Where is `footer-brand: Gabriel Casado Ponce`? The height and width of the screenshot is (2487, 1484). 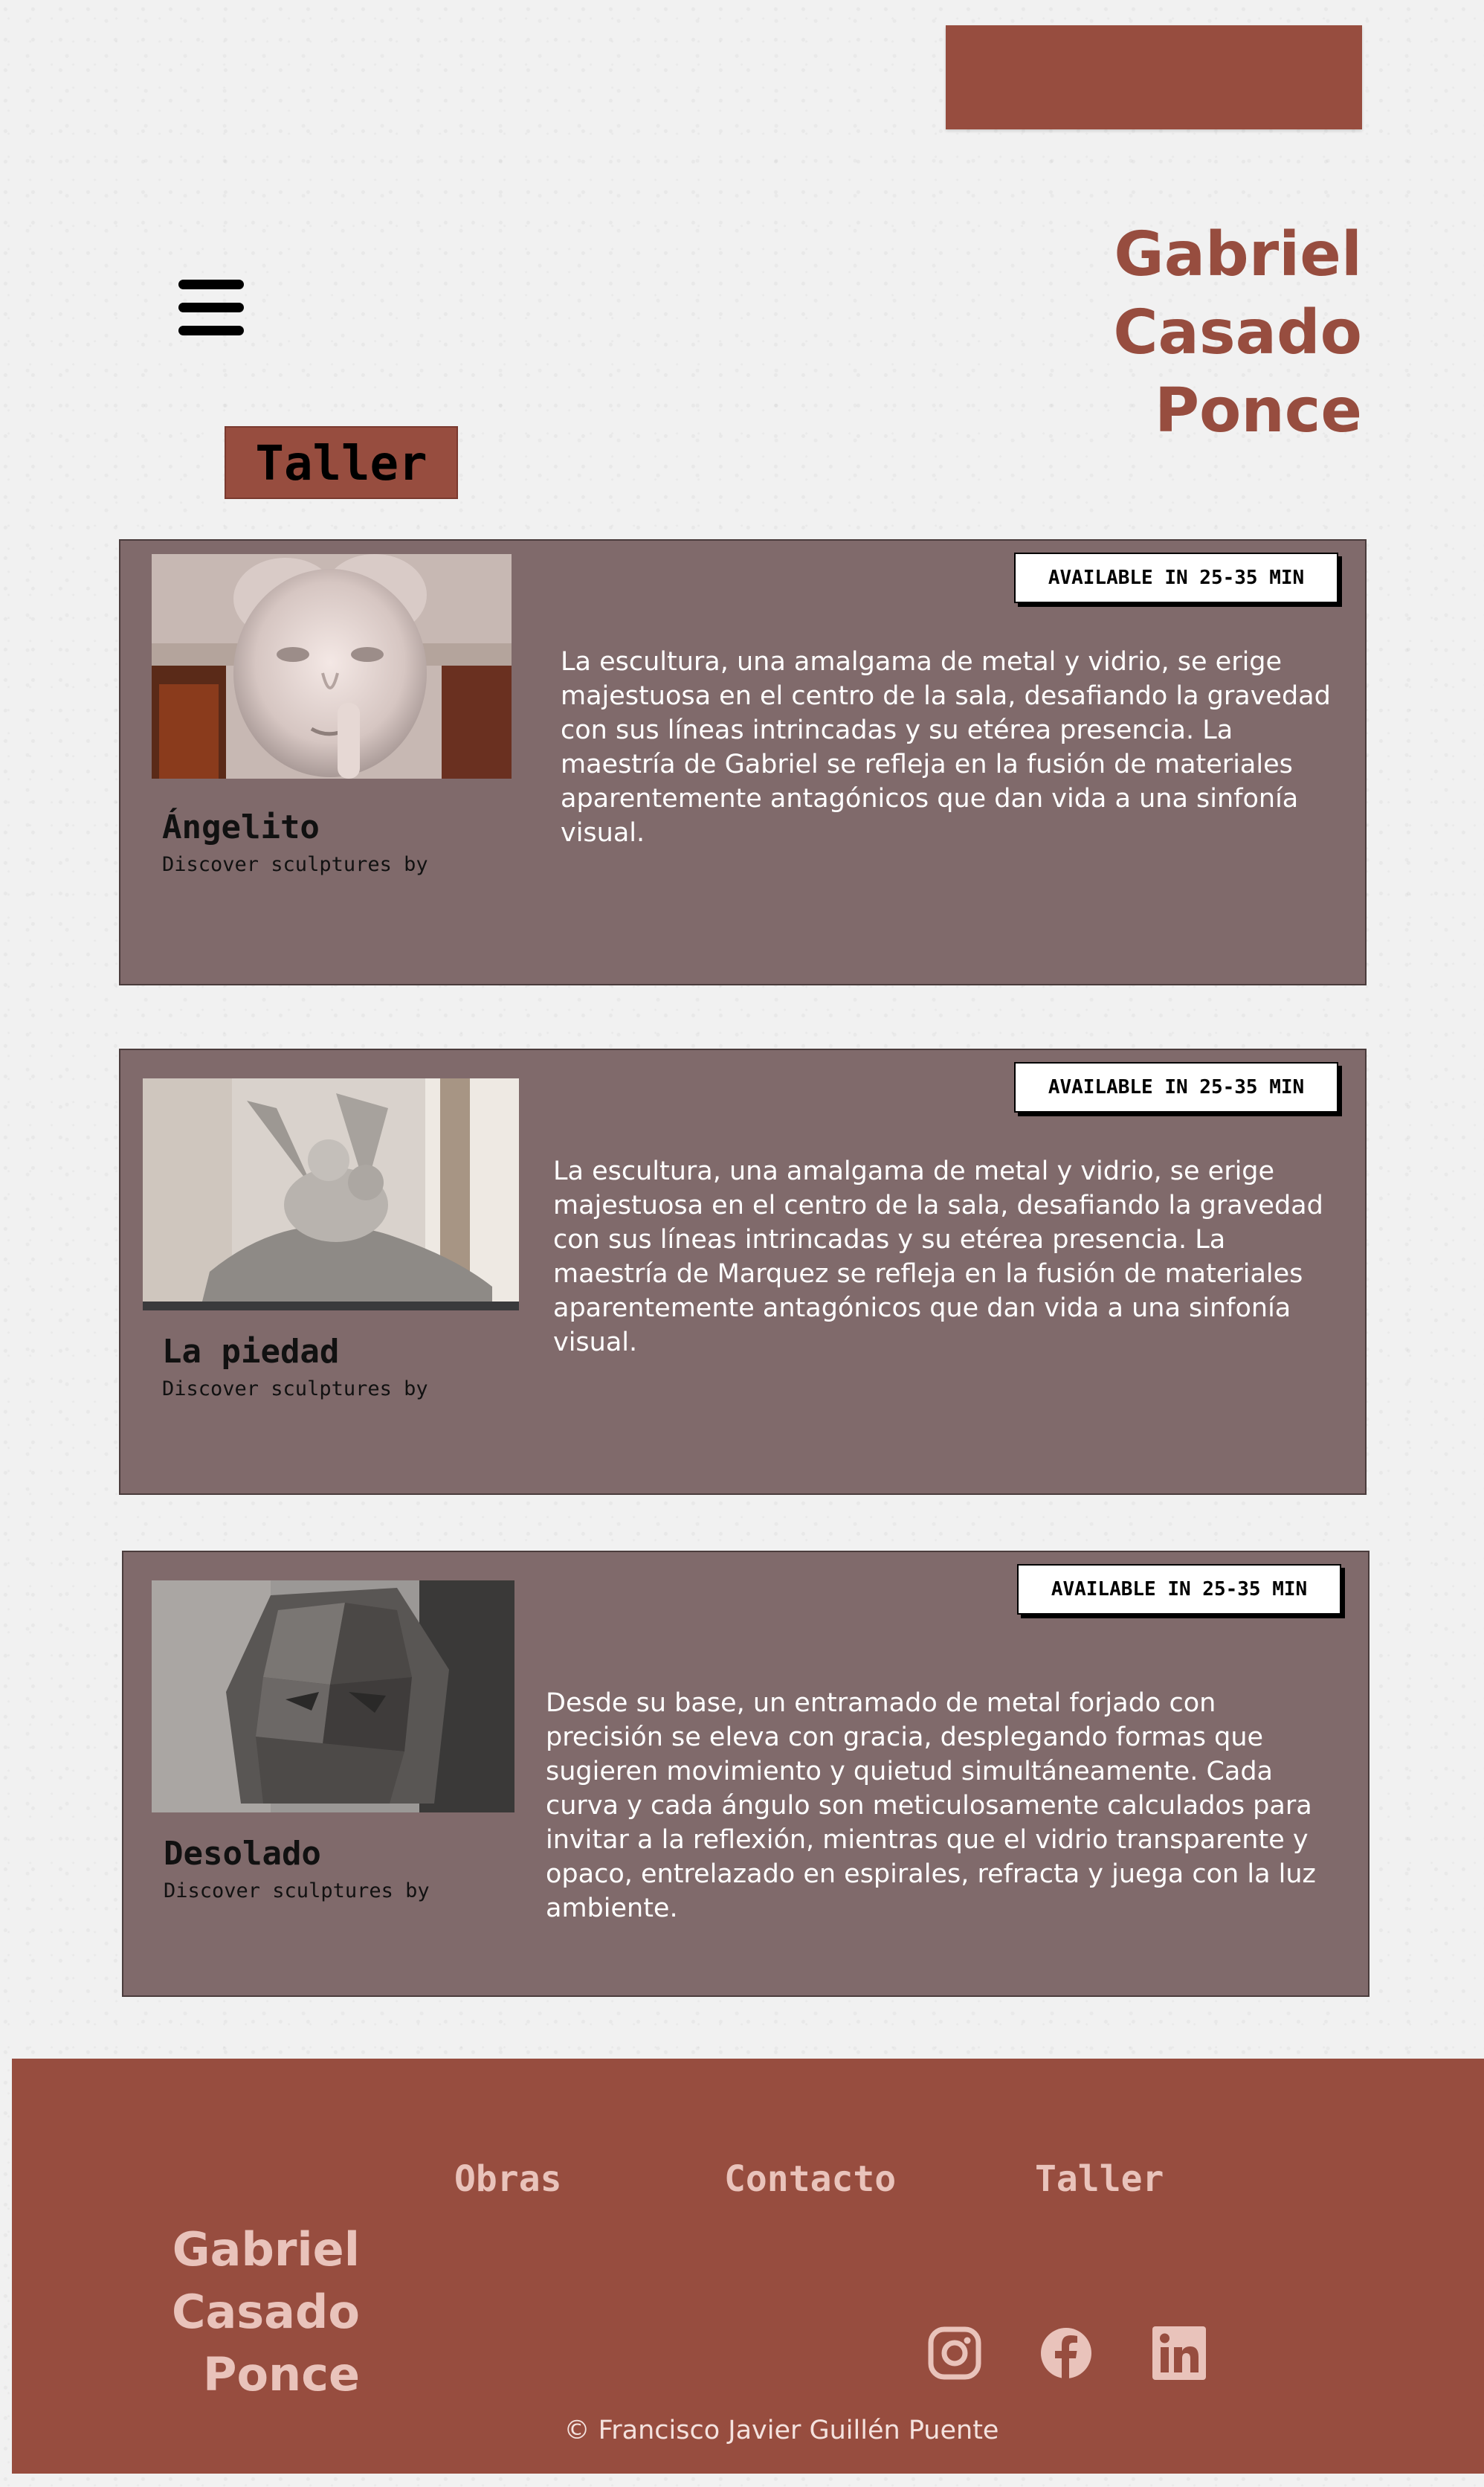
footer-brand: Gabriel Casado Ponce is located at coordinates (260, 2313).